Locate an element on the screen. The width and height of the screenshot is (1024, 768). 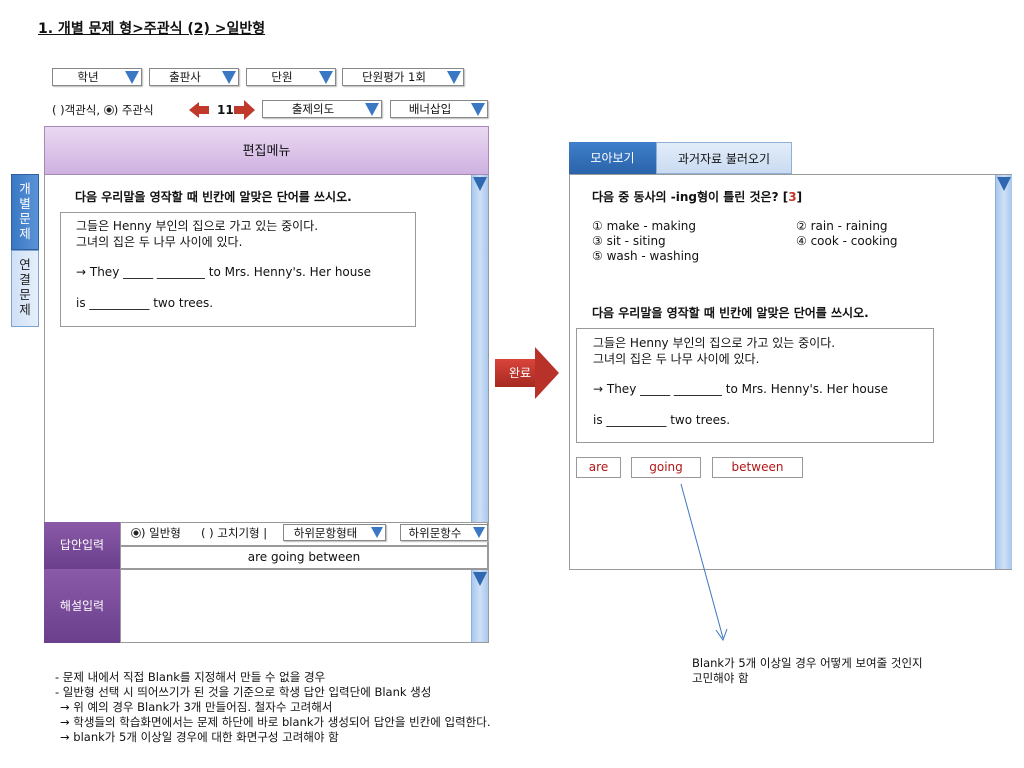
general-type-option: ) 일반형 is located at coordinates (156, 533).